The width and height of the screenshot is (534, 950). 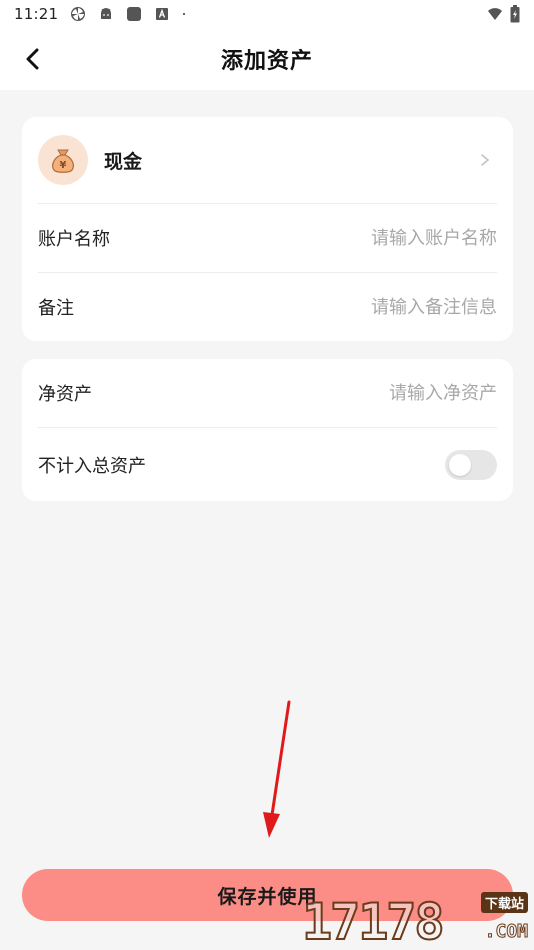 I want to click on exclude-total-label: 不计入总资产, so click(x=92, y=466).